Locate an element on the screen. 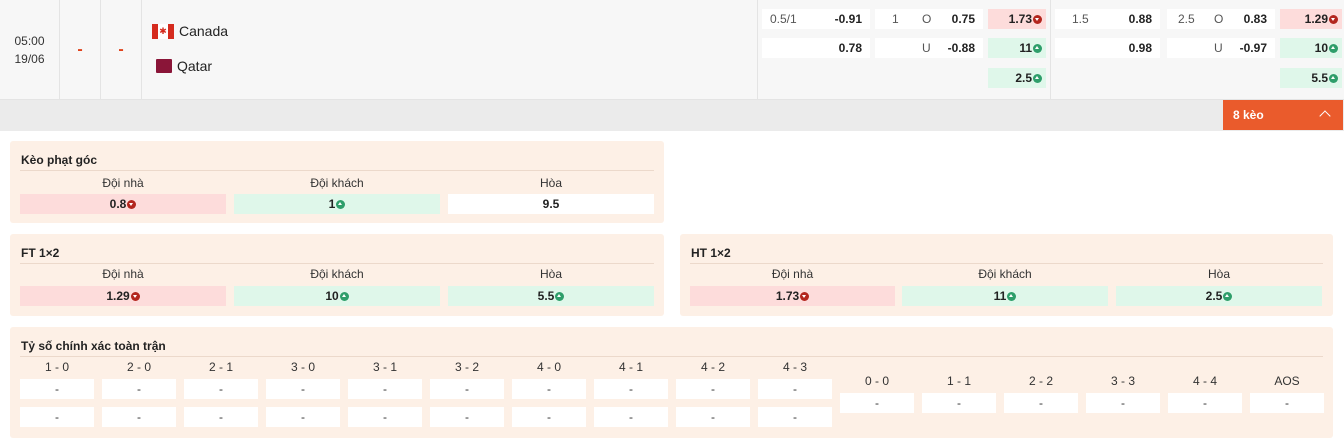 The image size is (1344, 443). h1-1x2-home-cell: 1.29 is located at coordinates (1311, 19).